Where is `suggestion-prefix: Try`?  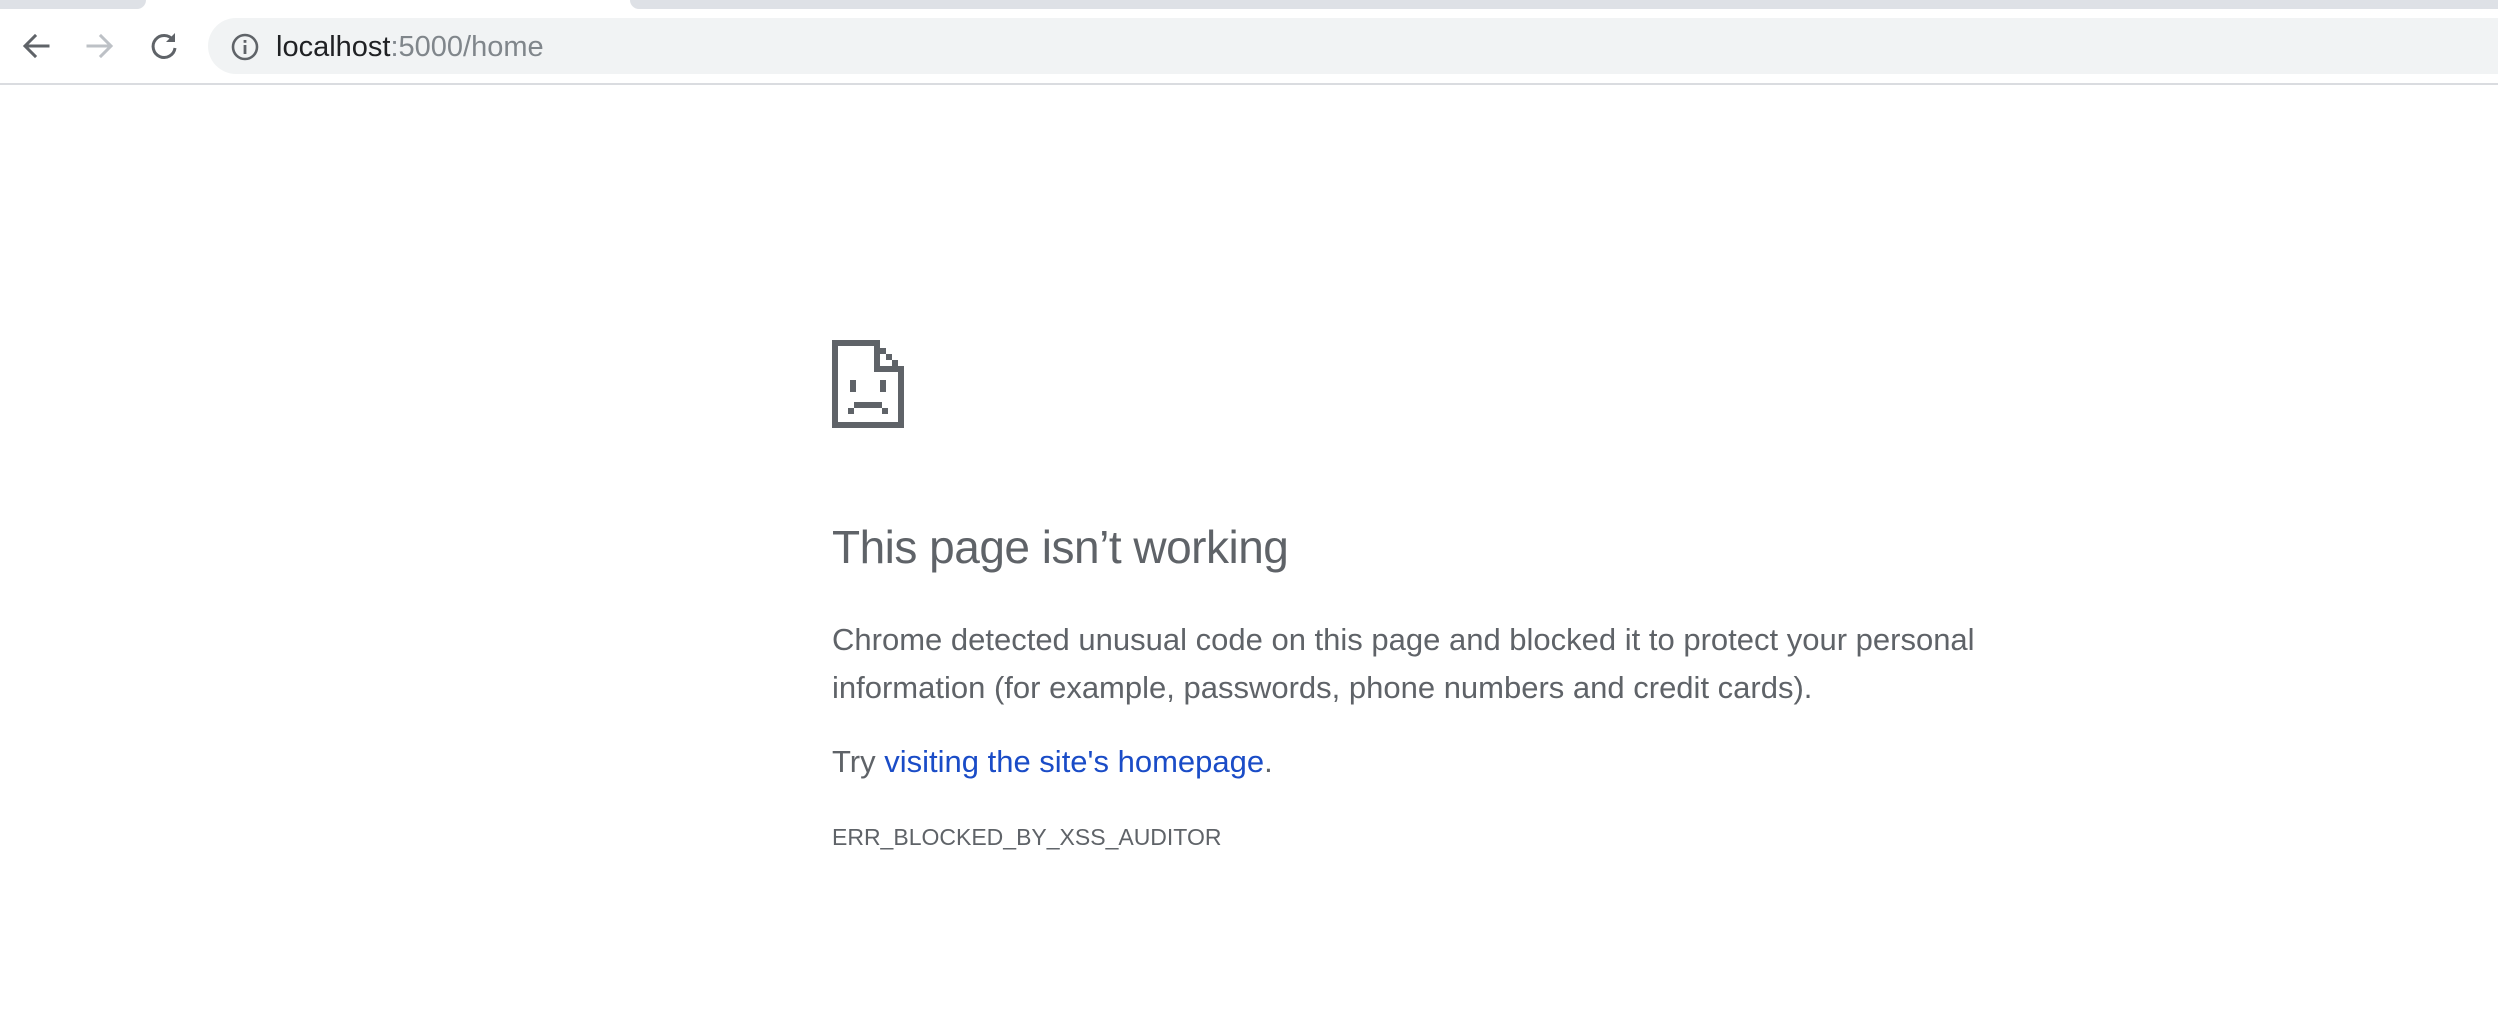 suggestion-prefix: Try is located at coordinates (858, 761).